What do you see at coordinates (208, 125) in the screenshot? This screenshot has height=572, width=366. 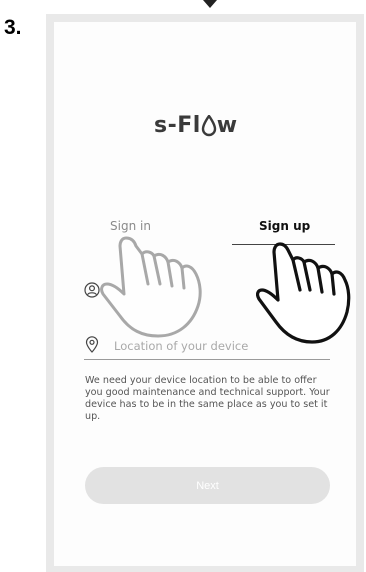 I see `water-drop-logo-icon` at bounding box center [208, 125].